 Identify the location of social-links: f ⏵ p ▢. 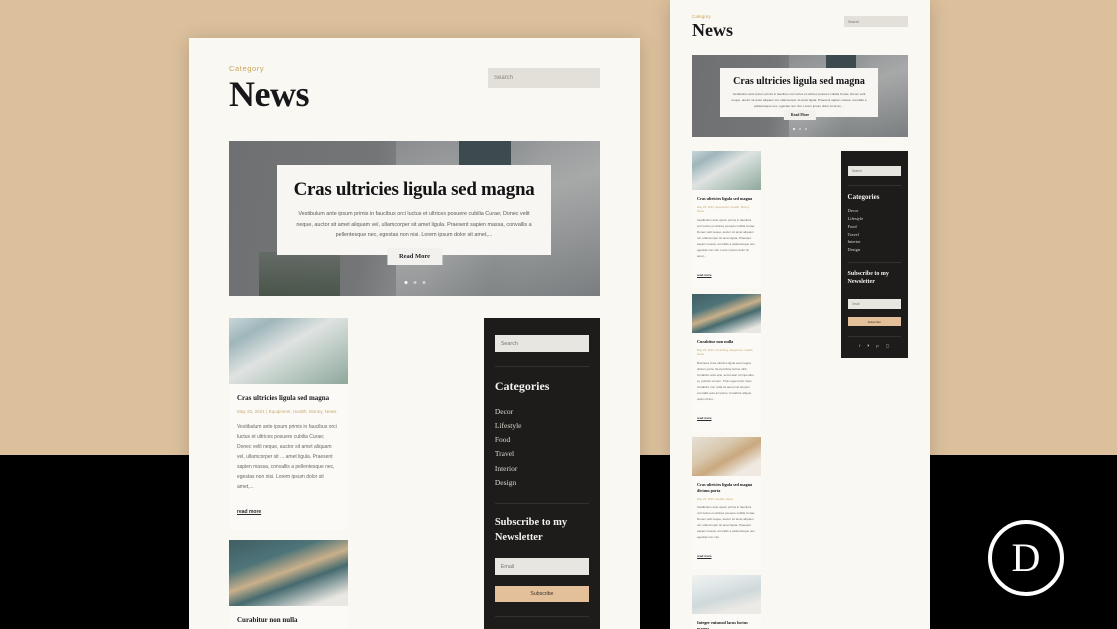
(874, 345).